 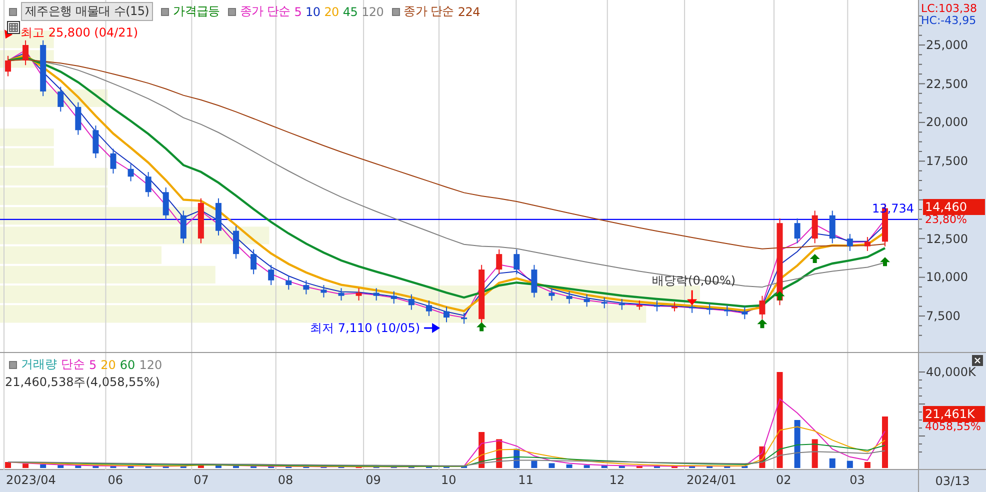 I want to click on axis-label: 17,500, so click(x=947, y=161).